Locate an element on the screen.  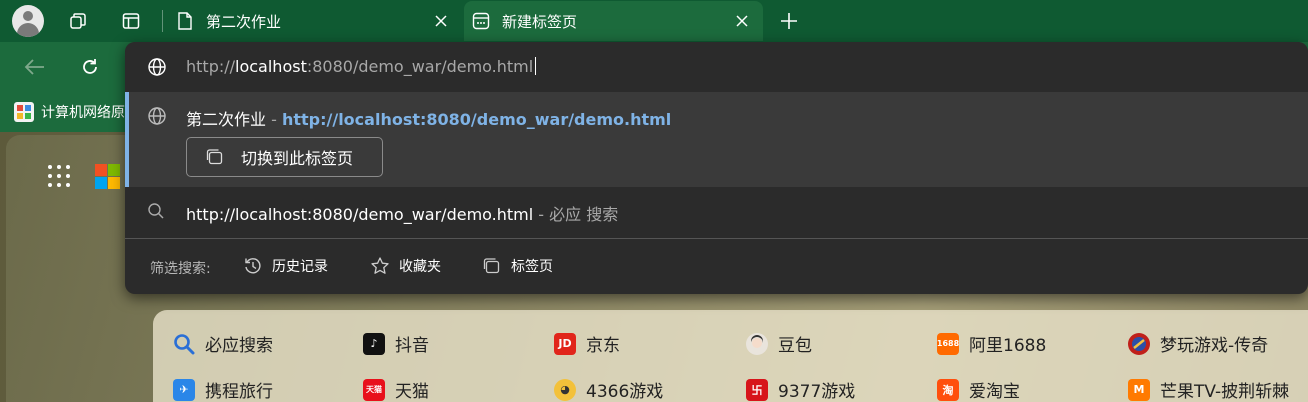
filter-chip-label: 收藏夹 is located at coordinates (420, 267).